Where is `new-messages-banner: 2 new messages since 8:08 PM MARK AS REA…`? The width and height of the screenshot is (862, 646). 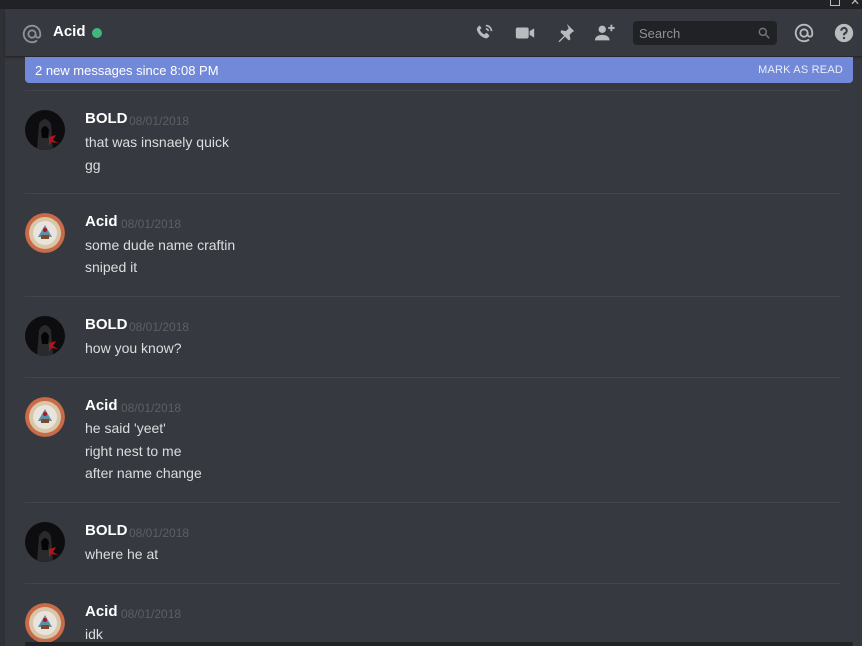 new-messages-banner: 2 new messages since 8:08 PM MARK AS REA… is located at coordinates (439, 70).